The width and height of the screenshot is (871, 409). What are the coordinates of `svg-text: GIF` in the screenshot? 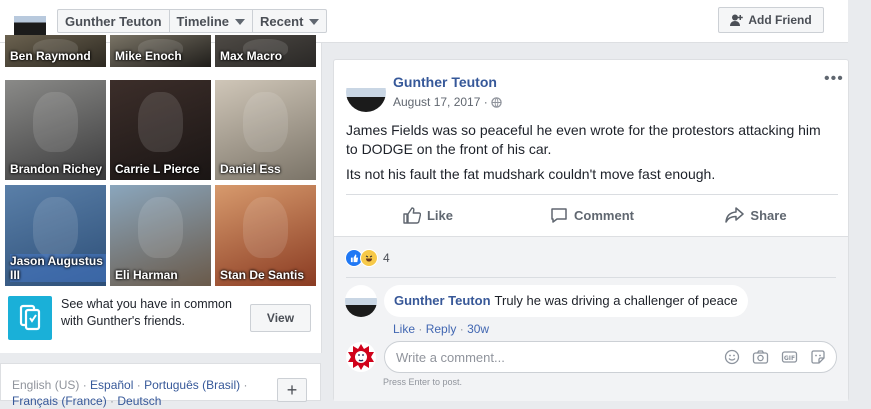 It's located at (789, 358).